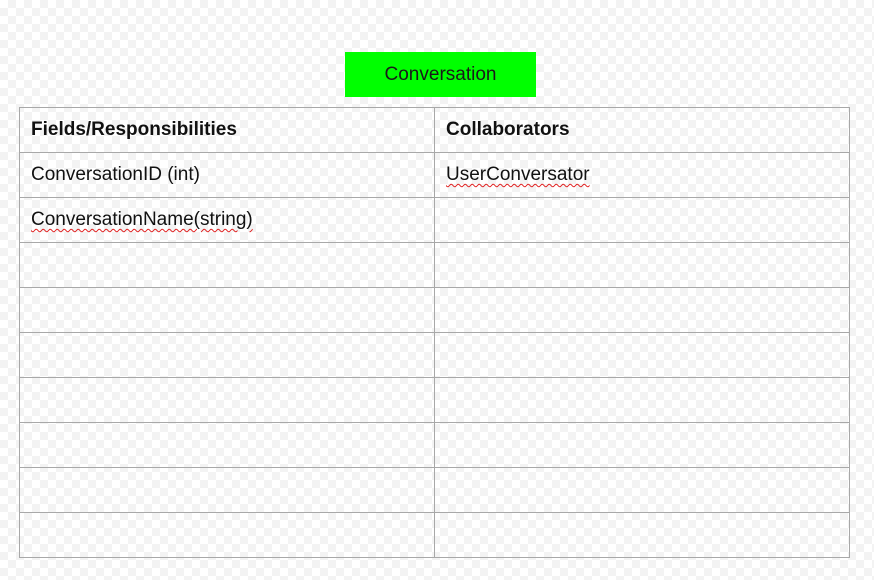  I want to click on table-row: ConversationName(string), so click(434, 220).